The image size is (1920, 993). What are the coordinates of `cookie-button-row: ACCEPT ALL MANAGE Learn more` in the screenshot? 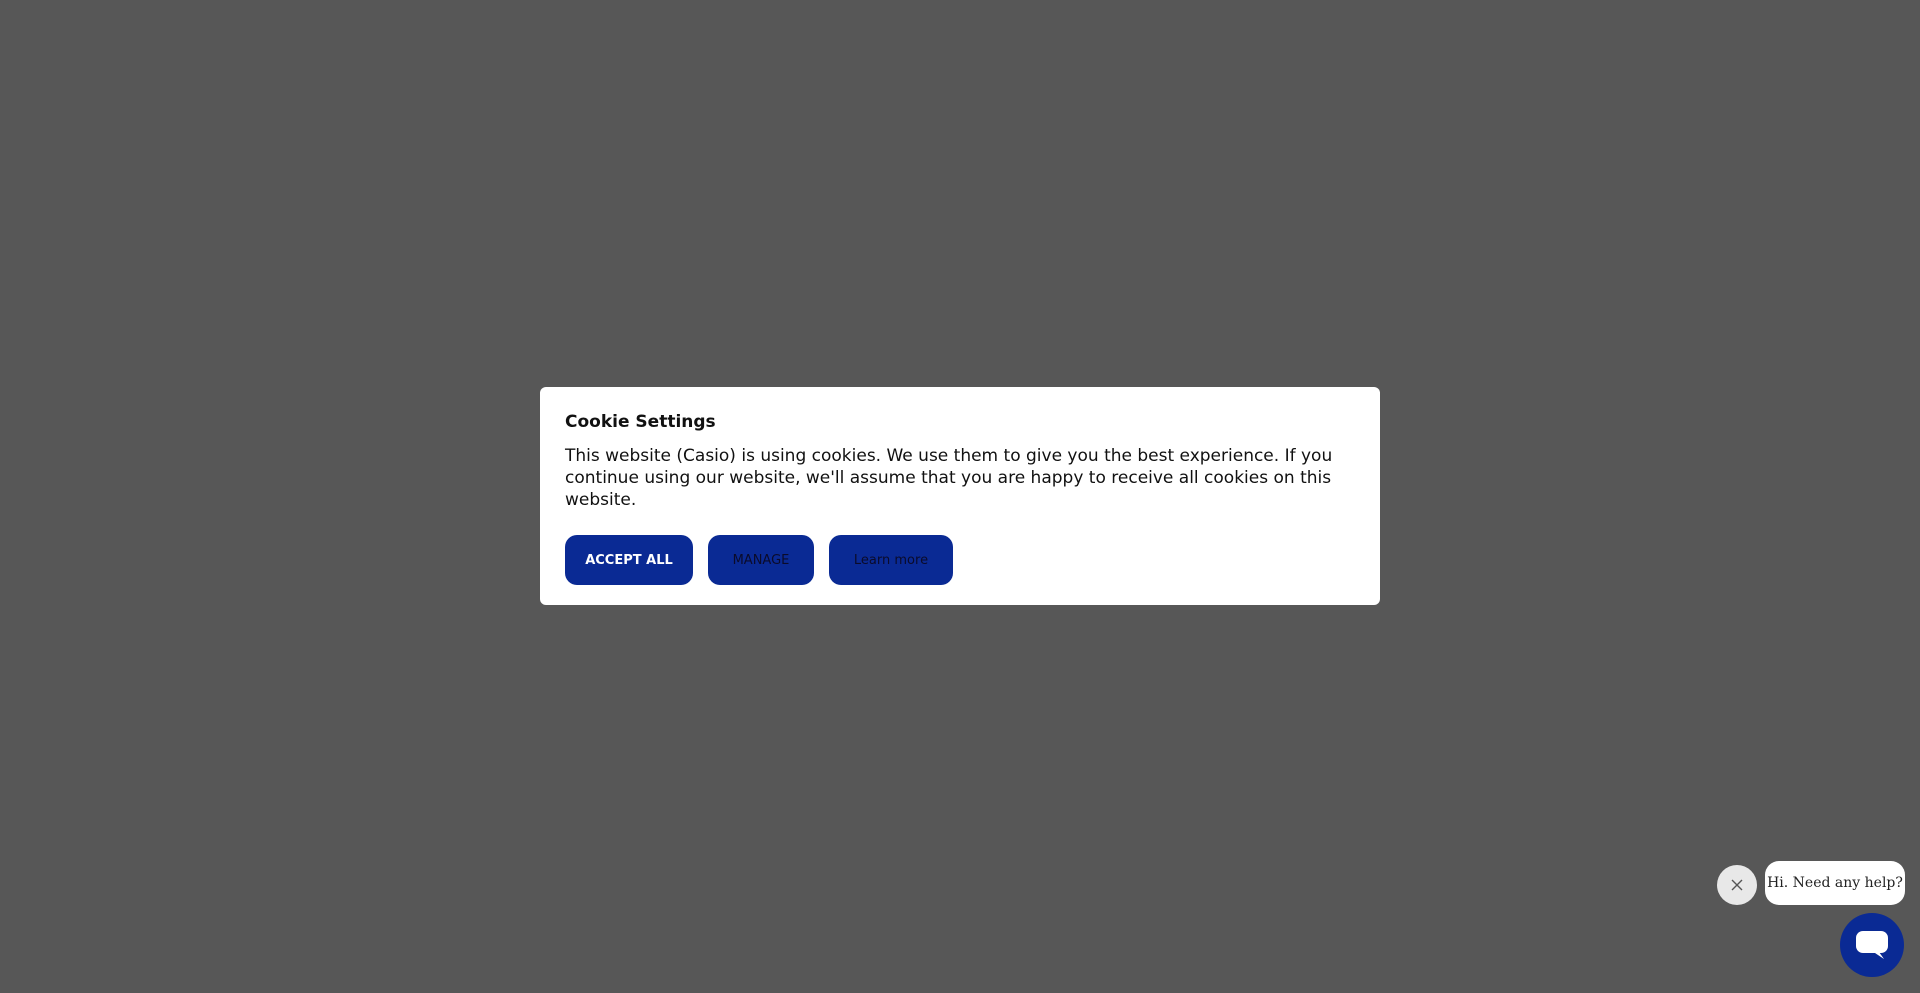 It's located at (759, 560).